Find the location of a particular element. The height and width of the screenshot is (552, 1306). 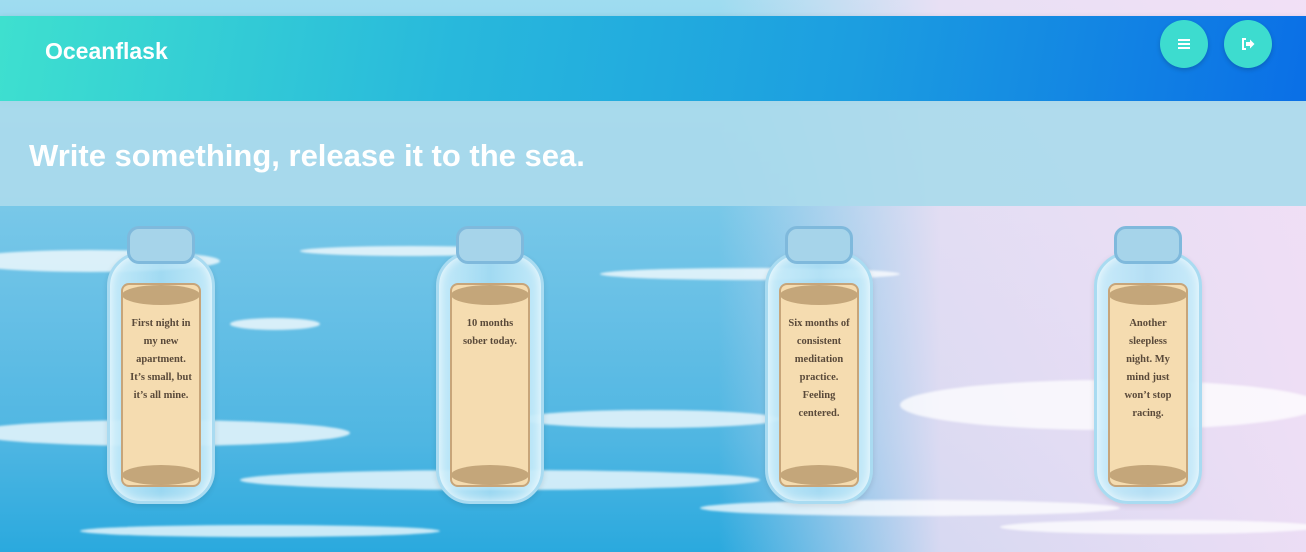

app-title: Oceanflask is located at coordinates (106, 51).